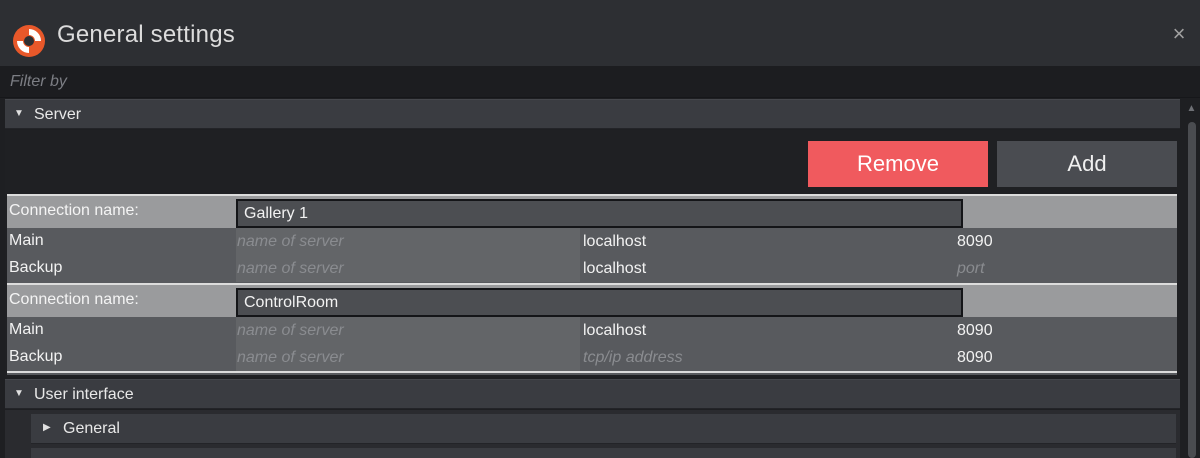 This screenshot has height=458, width=1200. Describe the element at coordinates (84, 394) in the screenshot. I see `section-label: User interface` at that location.